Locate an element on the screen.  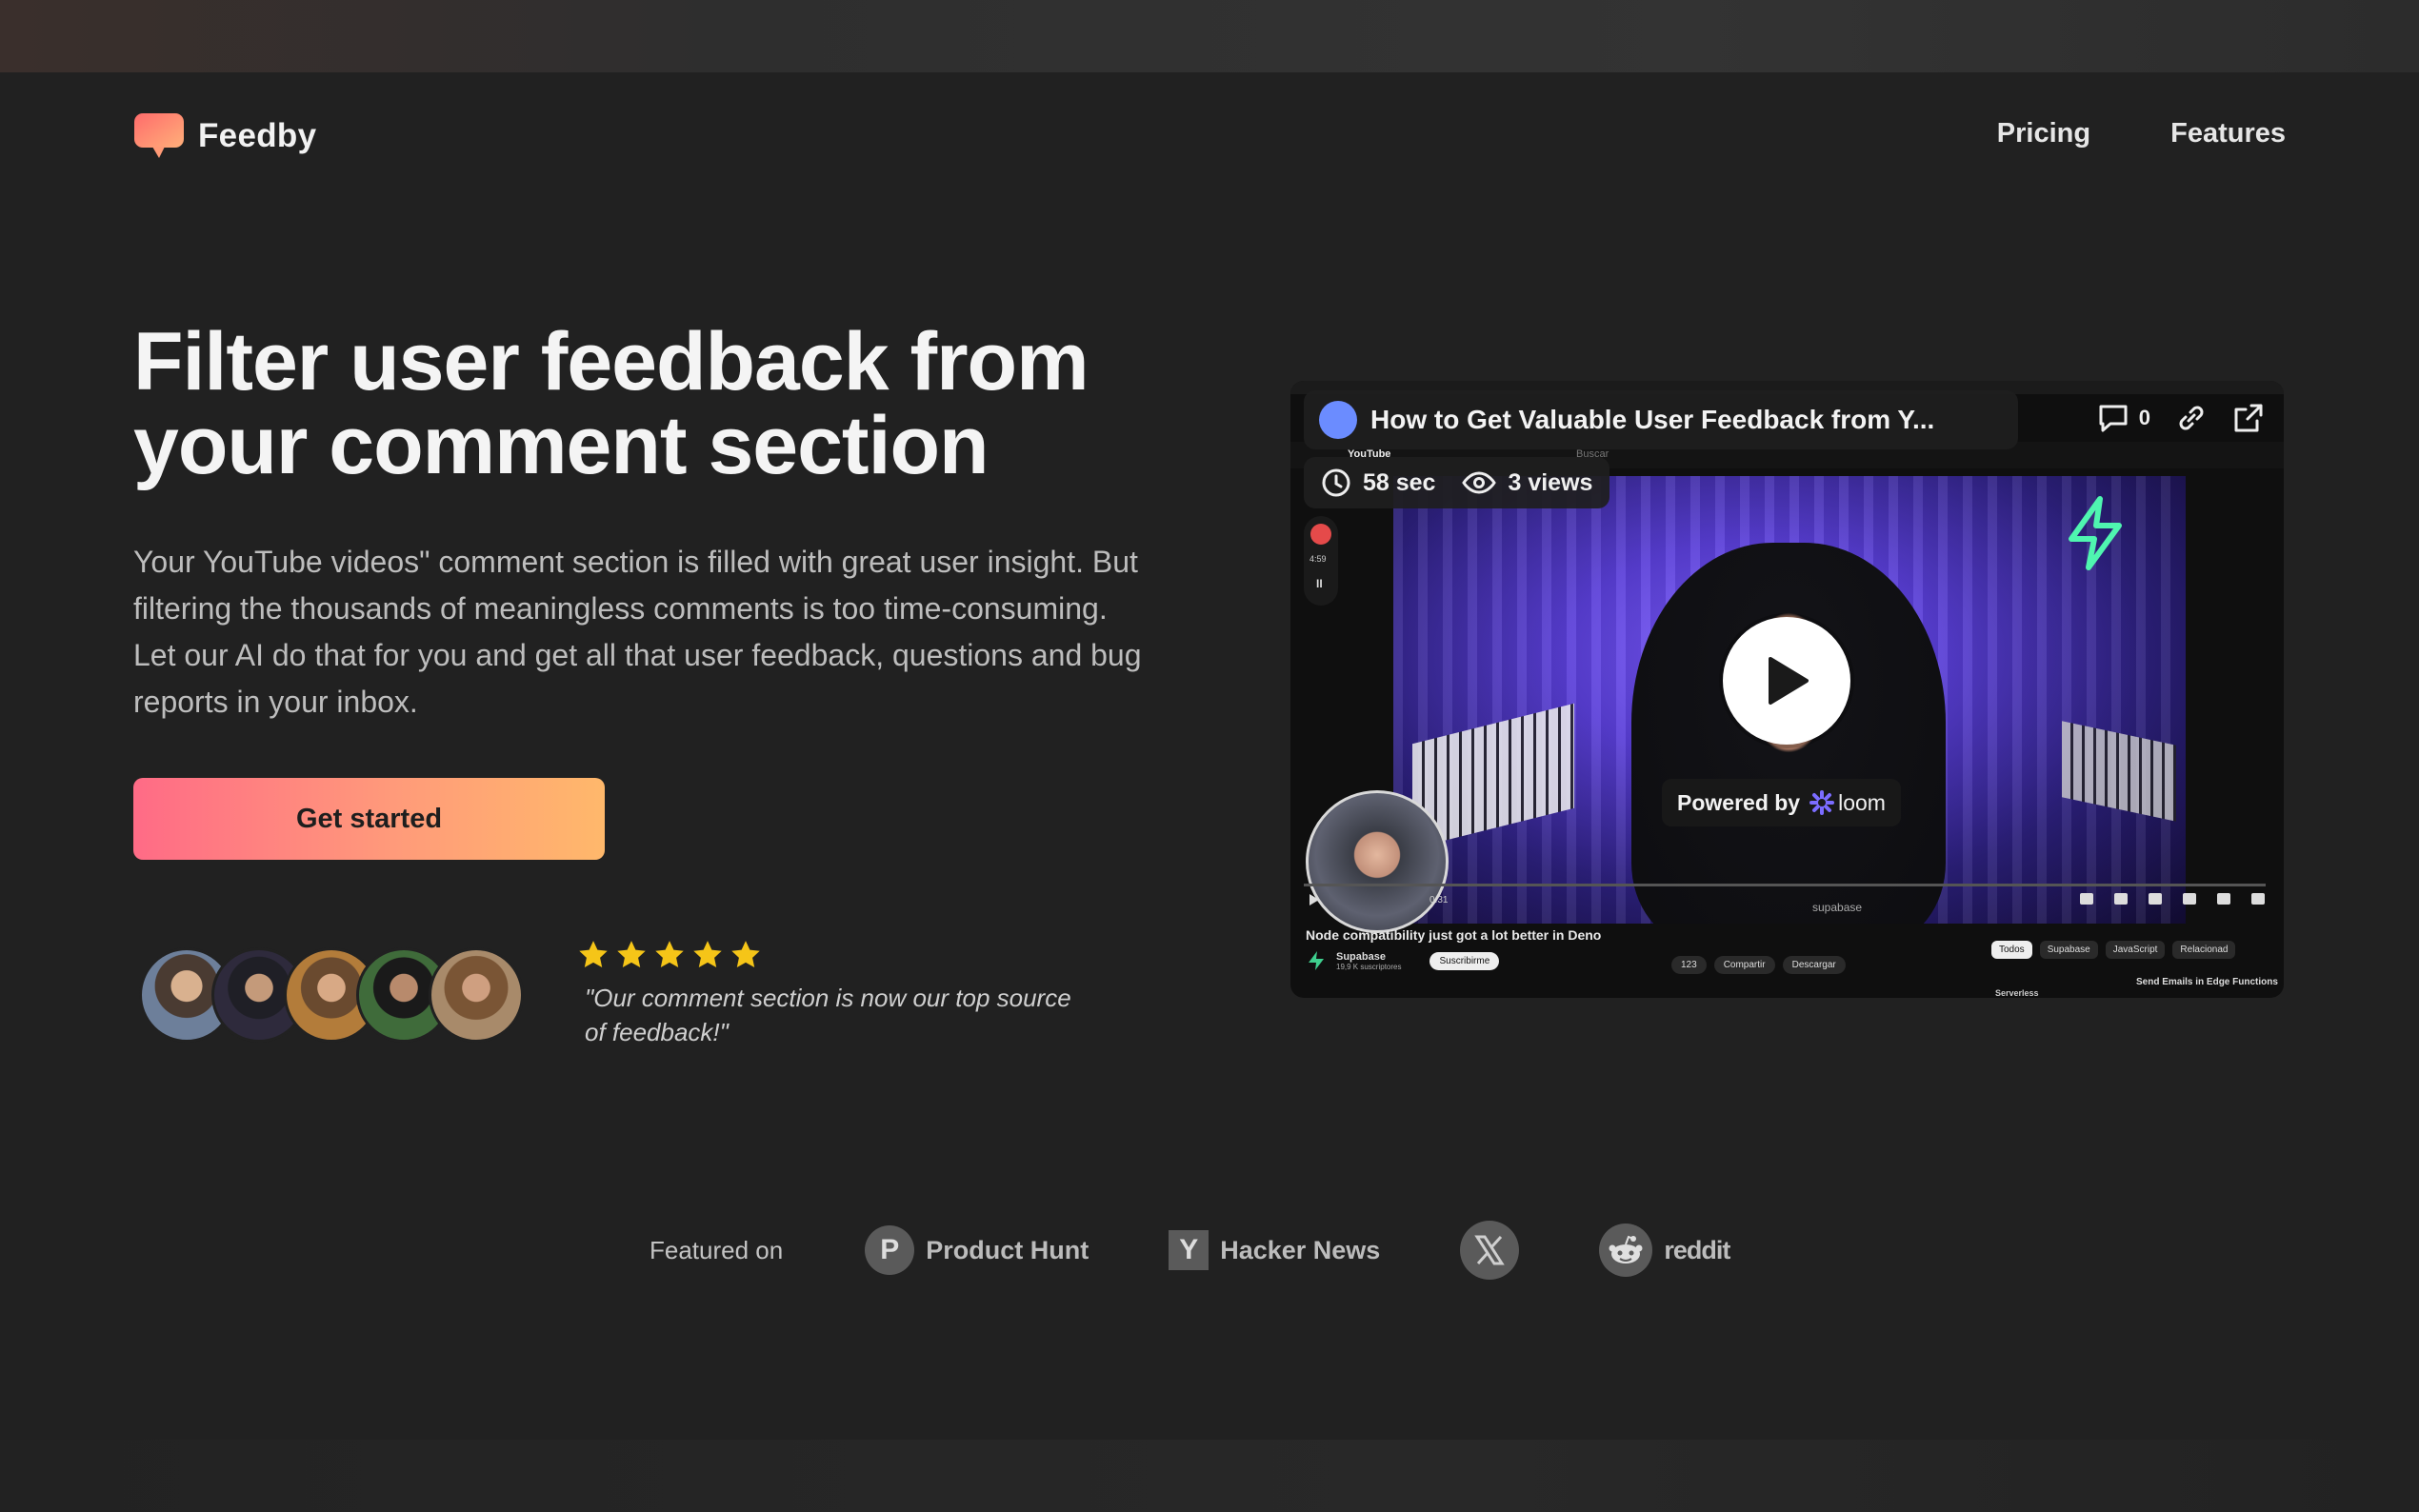
video-duration: 58 sec is located at coordinates (1399, 482).